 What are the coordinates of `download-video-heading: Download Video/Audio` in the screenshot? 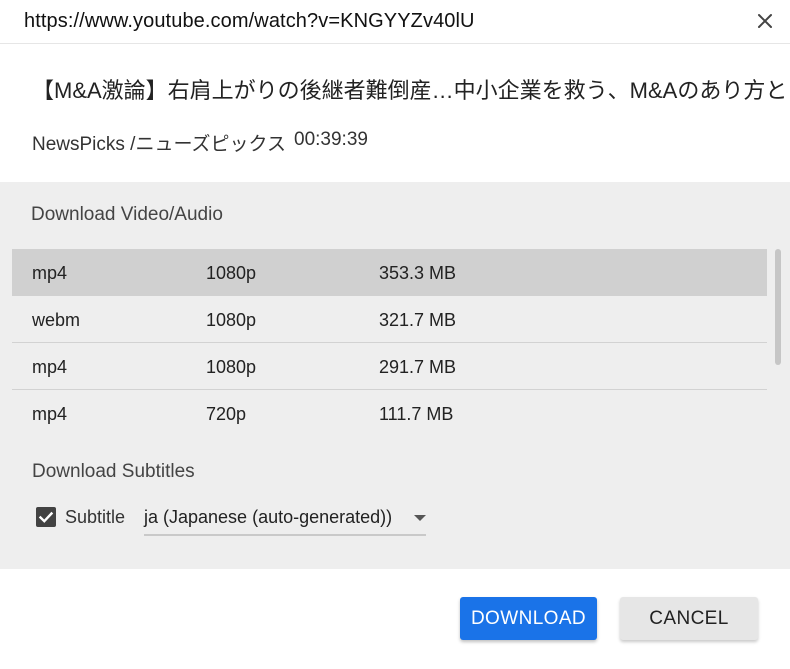 It's located at (127, 214).